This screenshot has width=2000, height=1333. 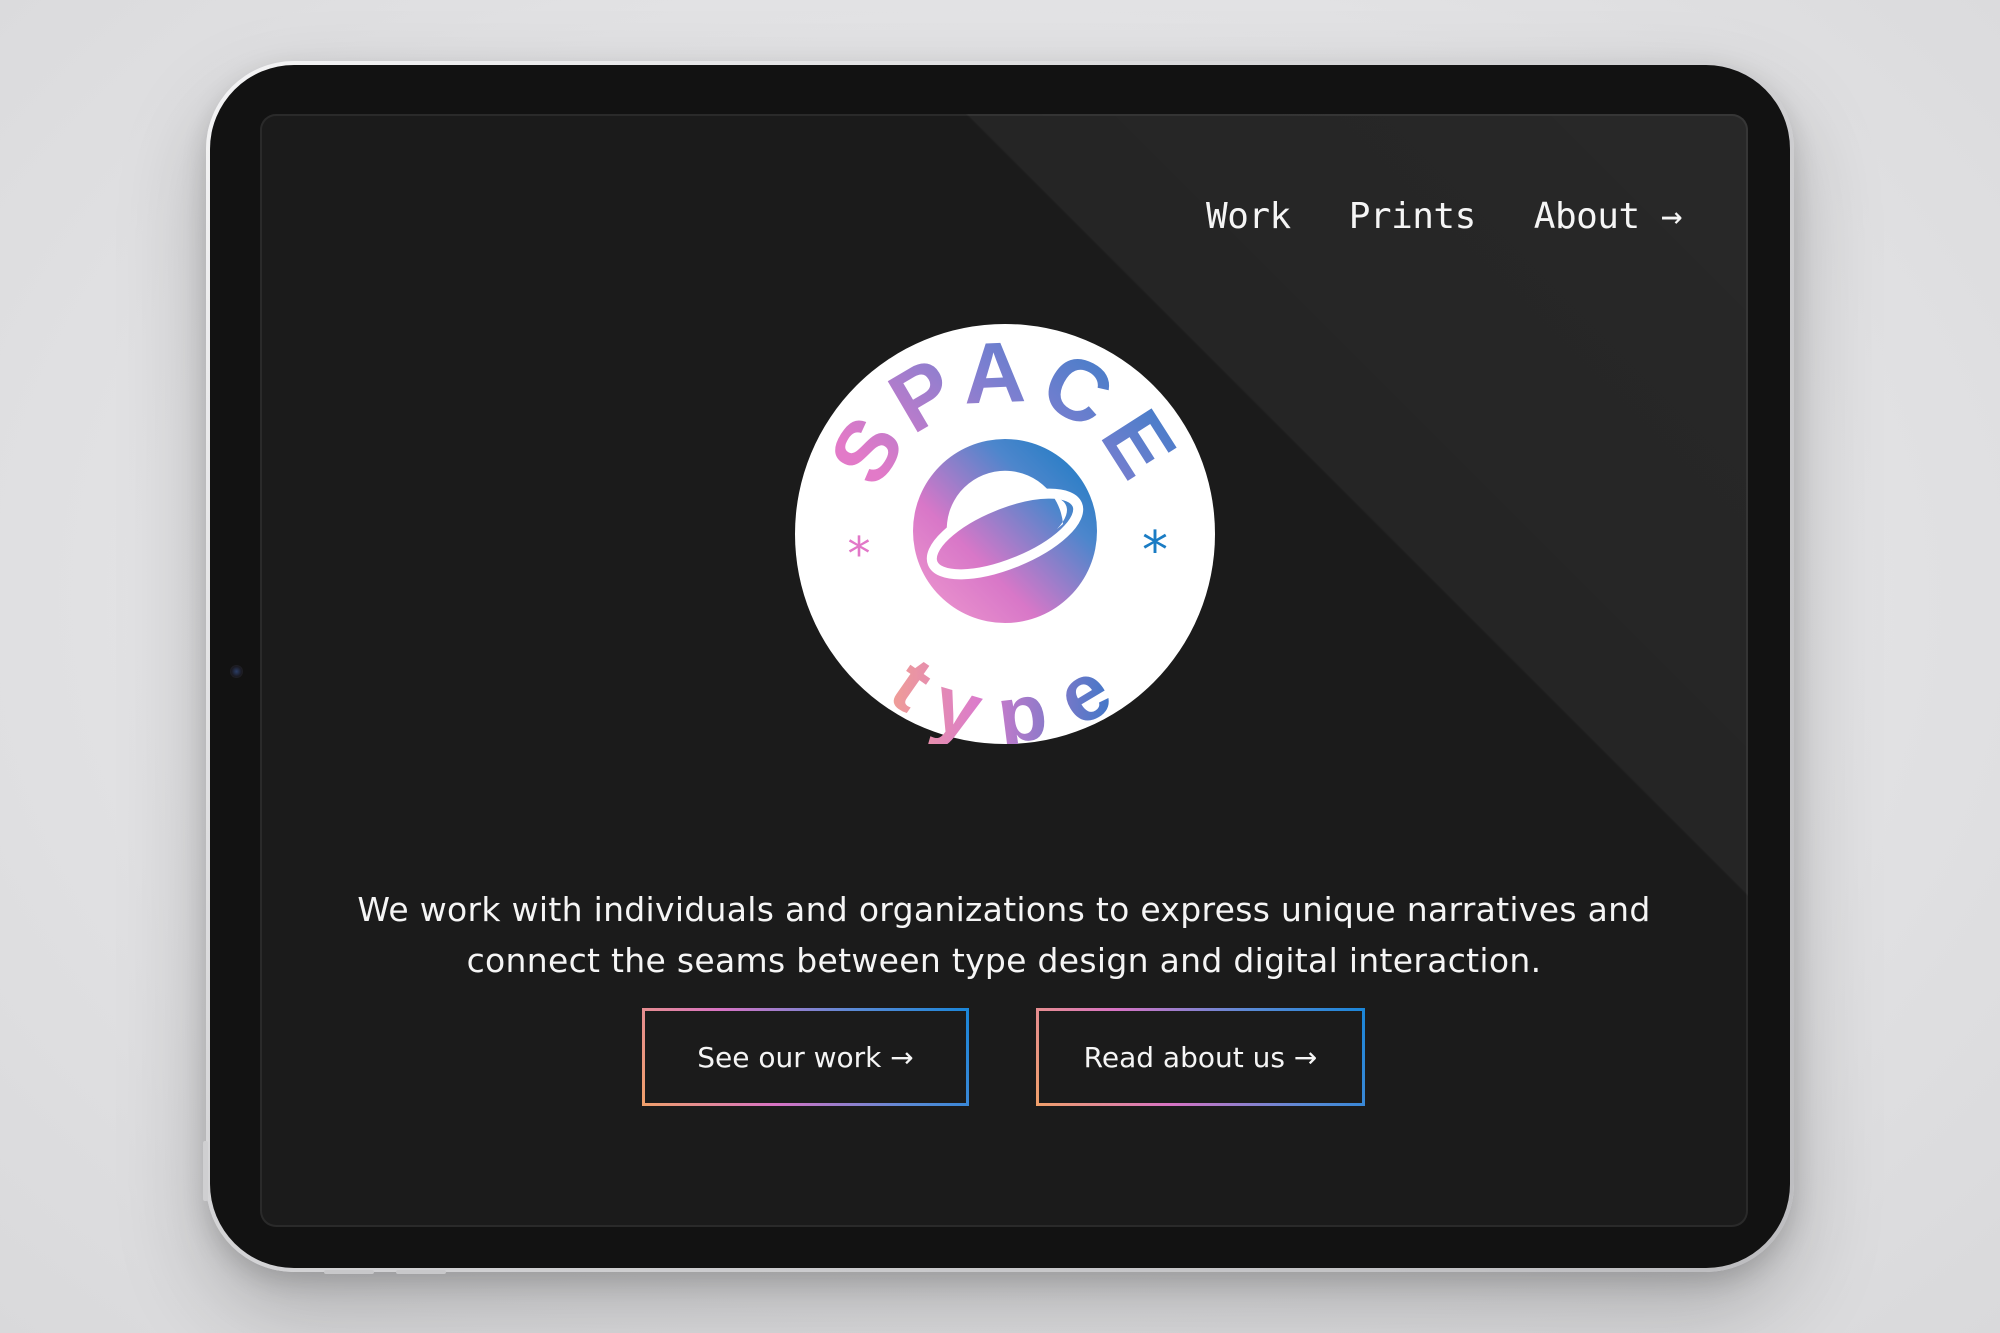 I want to click on cta-row: See our work → Read about us →, so click(x=1004, y=1058).